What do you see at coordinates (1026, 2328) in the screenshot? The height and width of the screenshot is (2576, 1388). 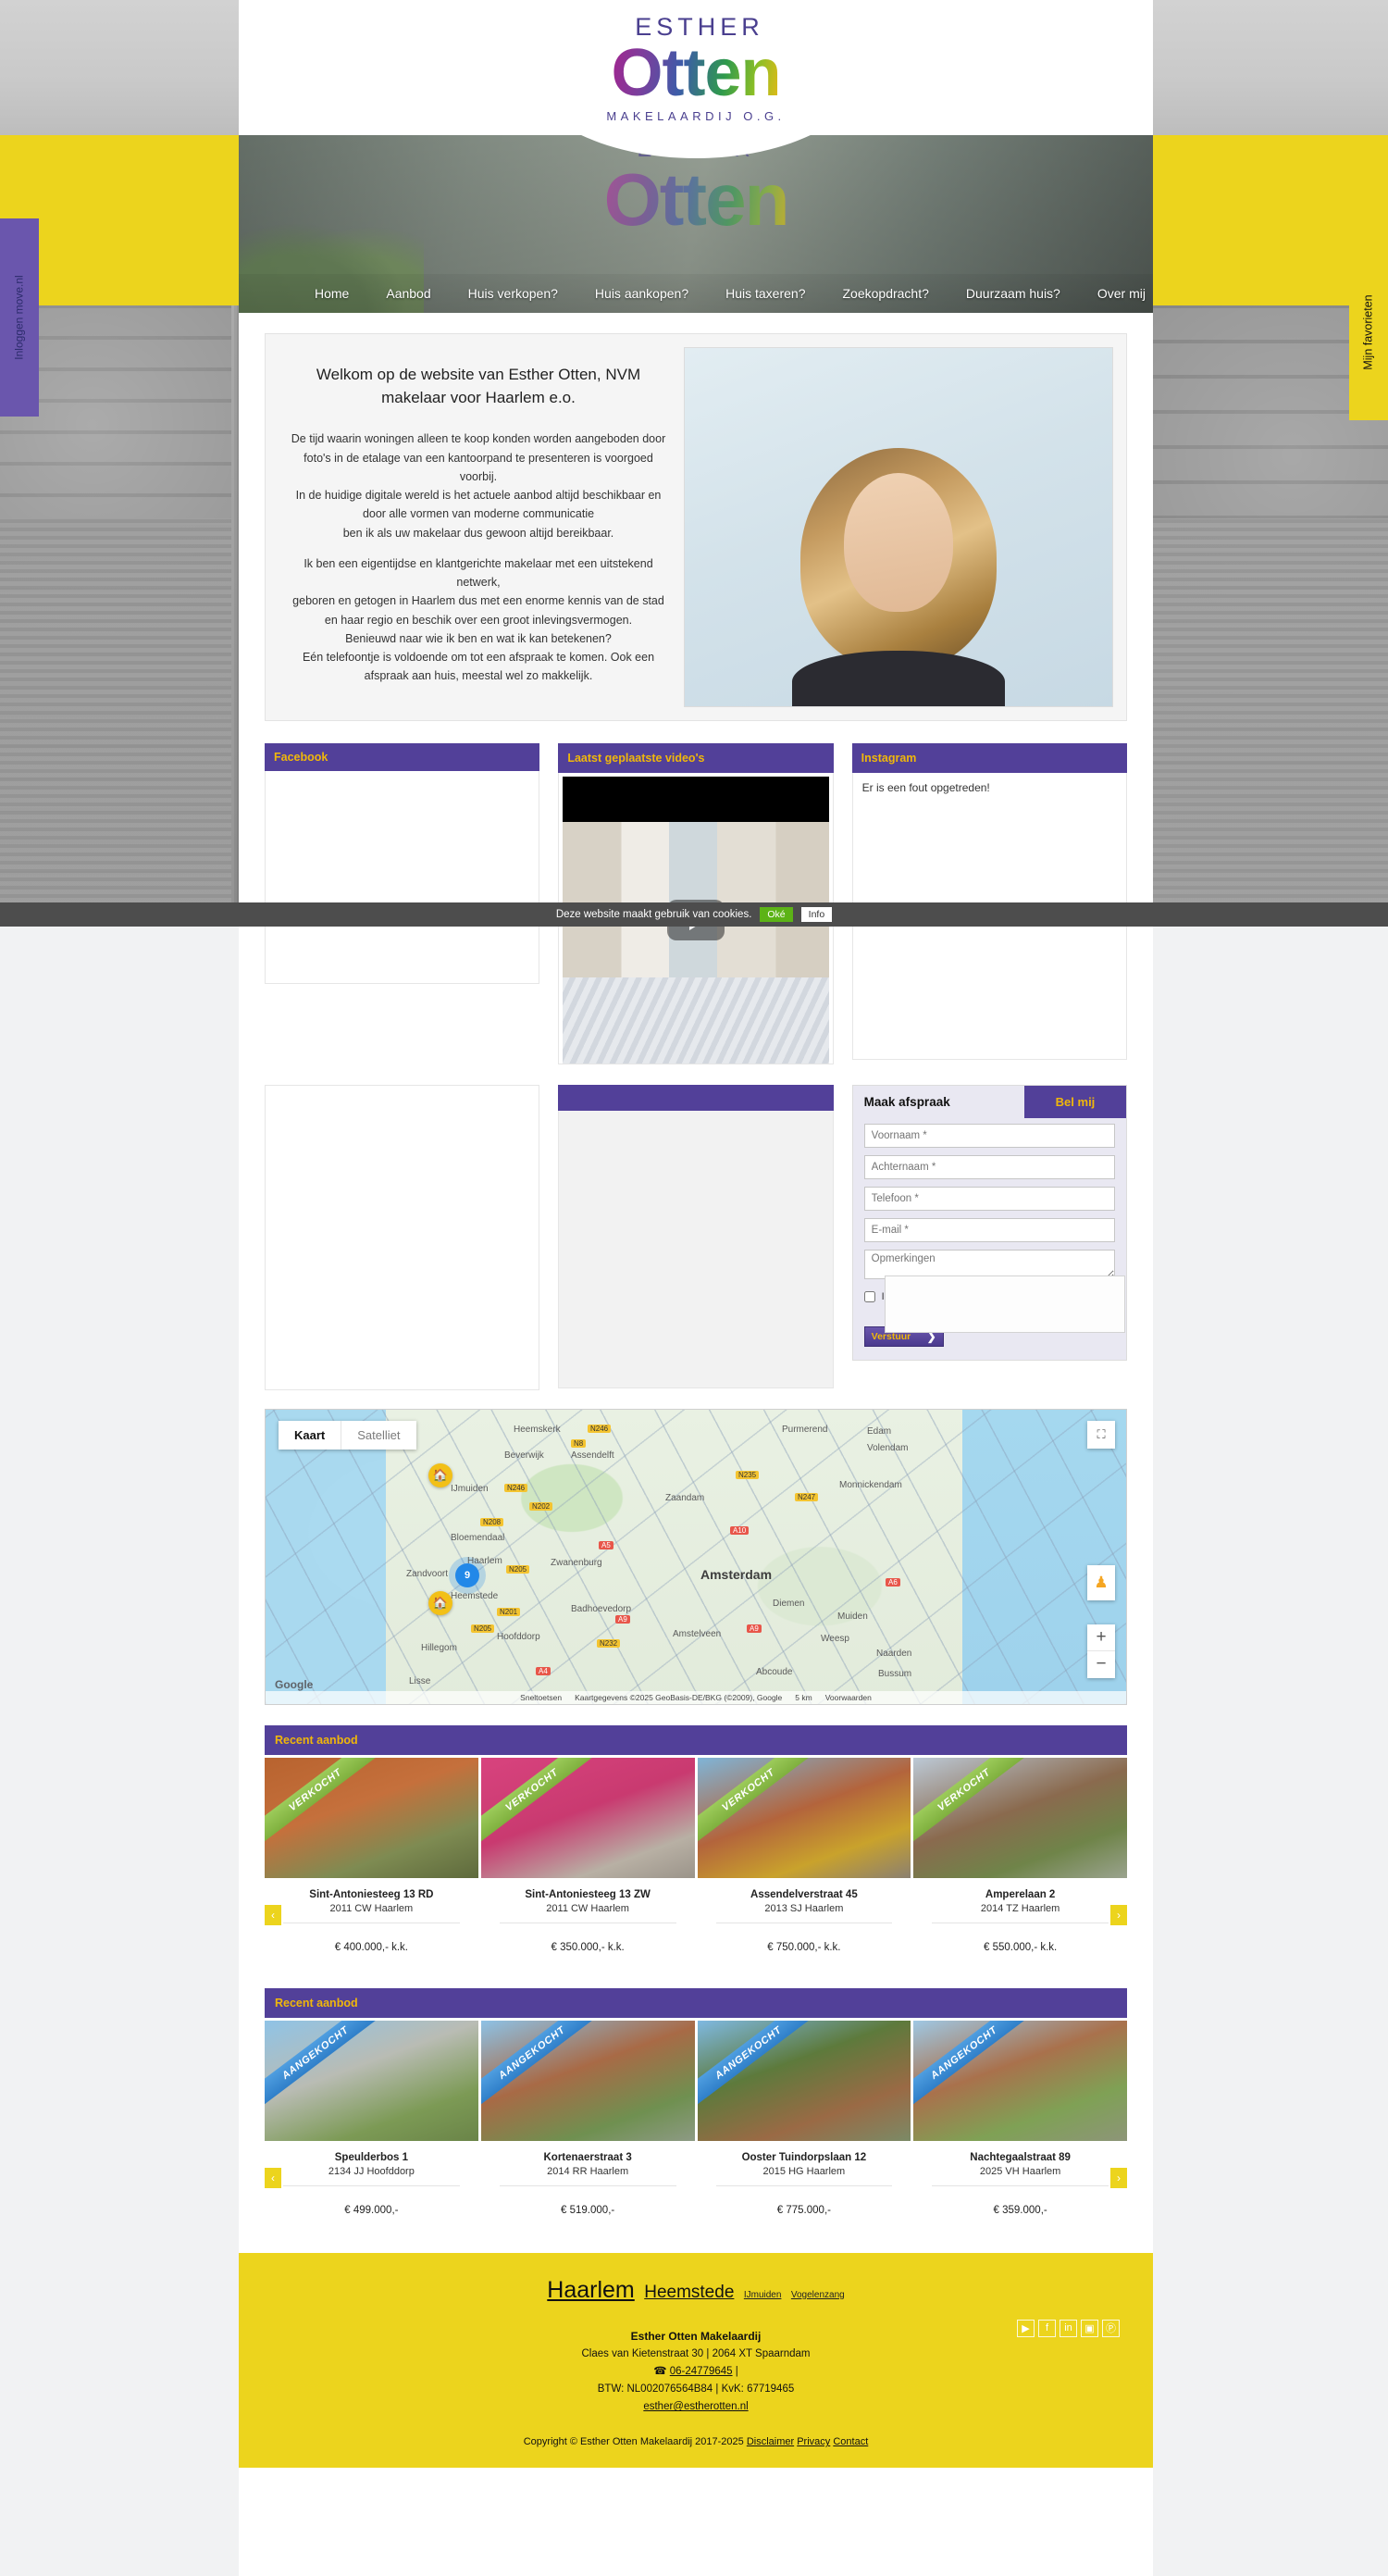 I see `youtube-icon: ▶` at bounding box center [1026, 2328].